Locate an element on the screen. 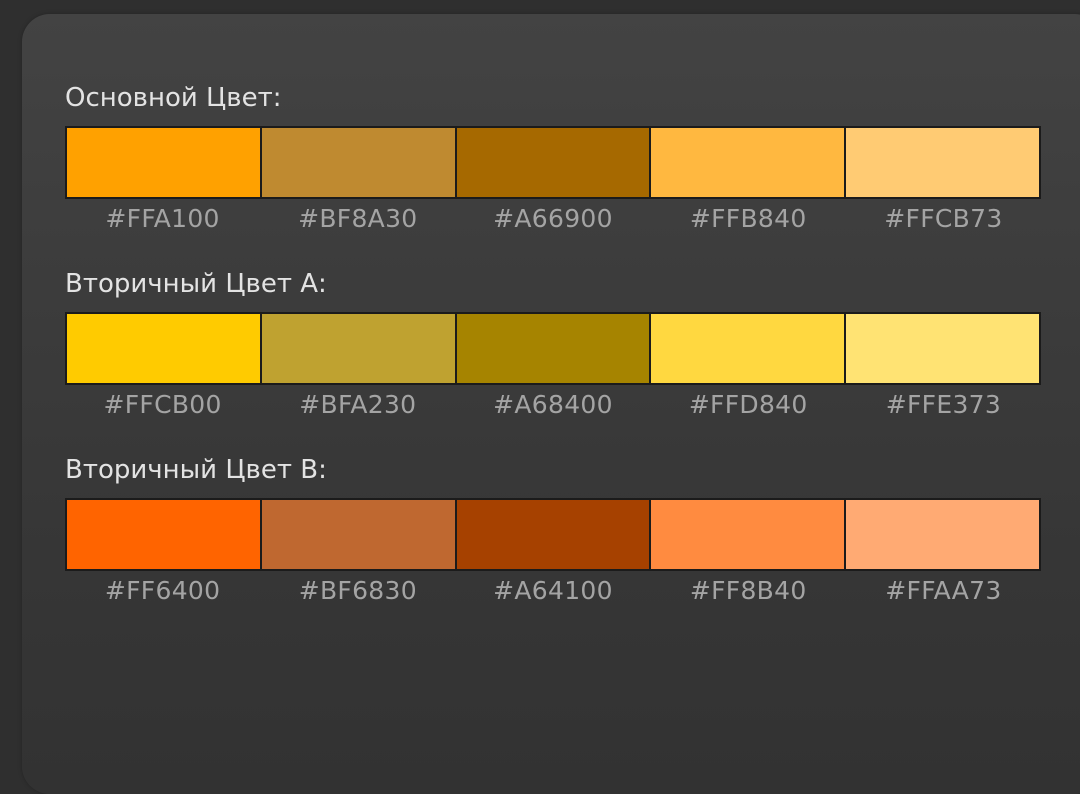 Image resolution: width=1080 pixels, height=794 pixels. hex-code-label: #A66900 is located at coordinates (553, 218).